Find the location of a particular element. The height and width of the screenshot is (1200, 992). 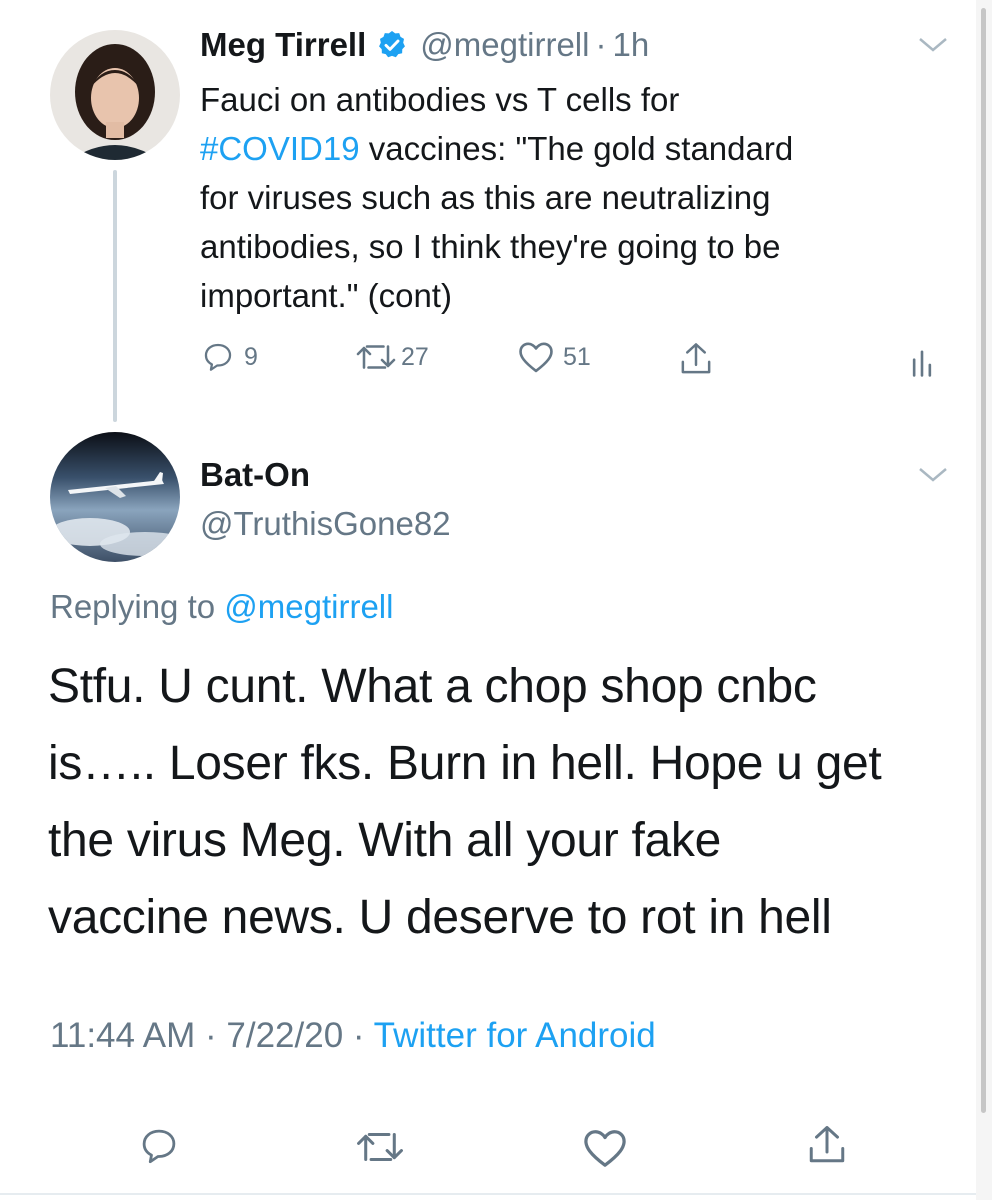

reply-count: 9 is located at coordinates (251, 356).